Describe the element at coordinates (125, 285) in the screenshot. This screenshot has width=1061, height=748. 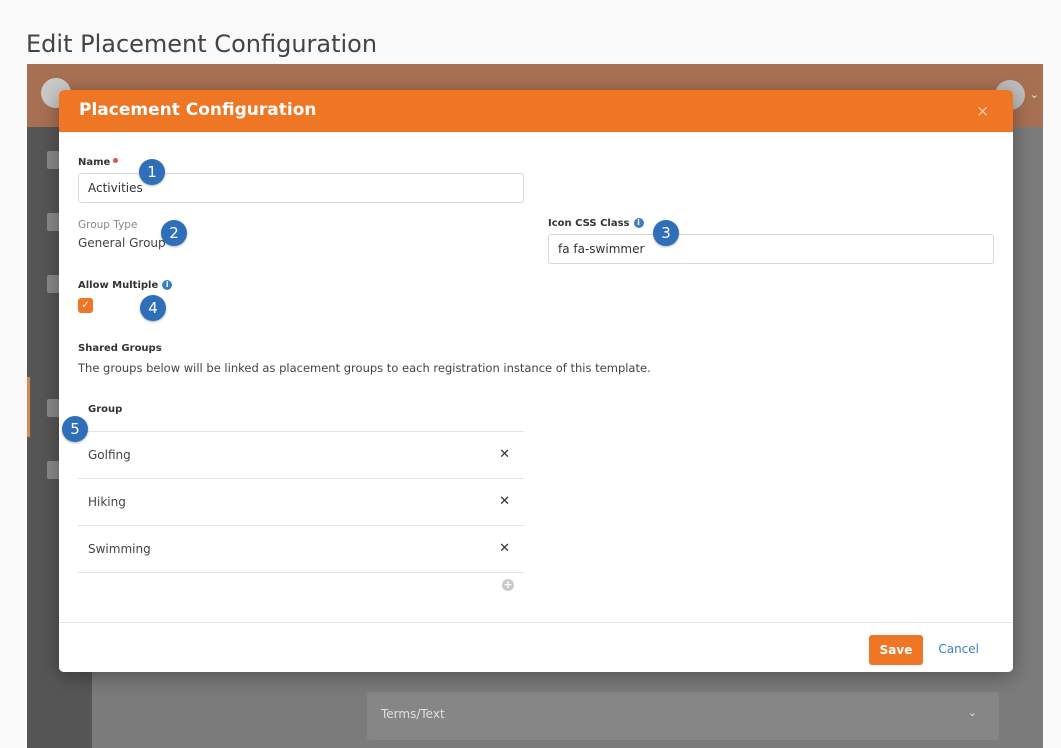
I see `allow-multiple-label: Allow Multiple i` at that location.